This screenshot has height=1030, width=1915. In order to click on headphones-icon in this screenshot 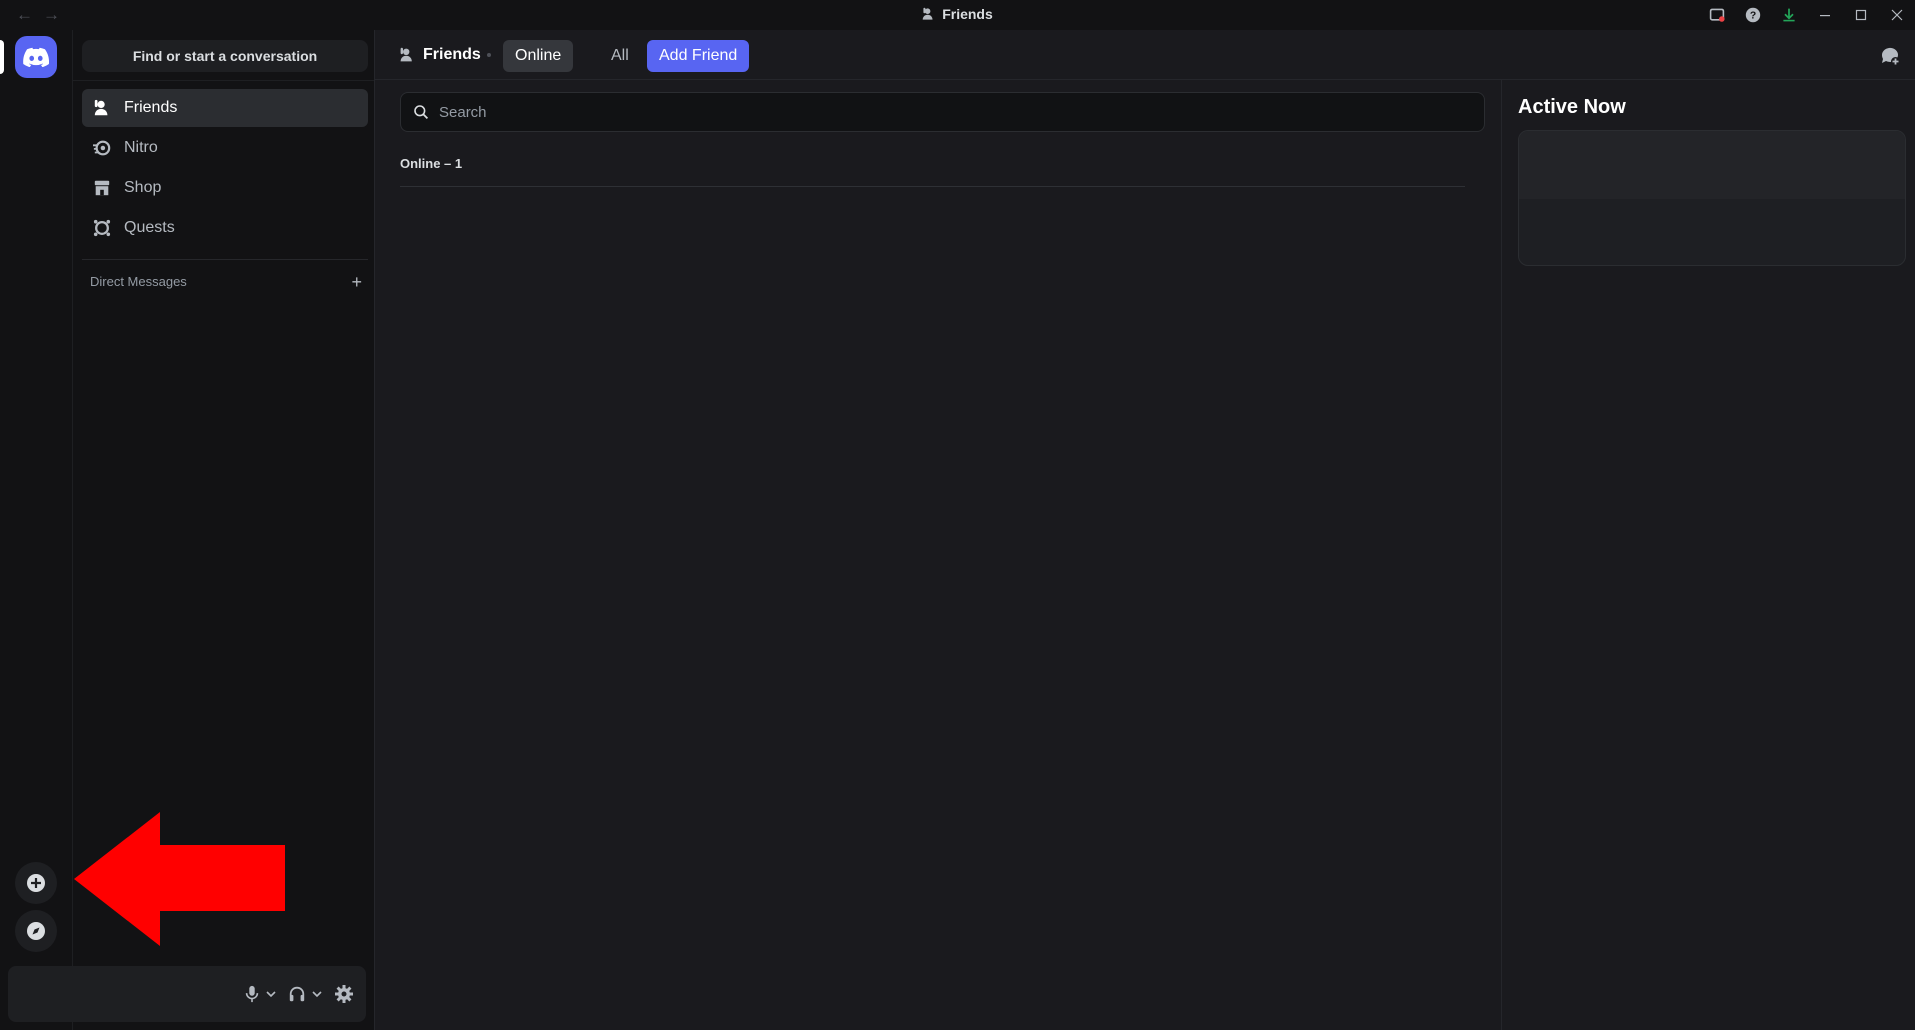, I will do `click(297, 994)`.